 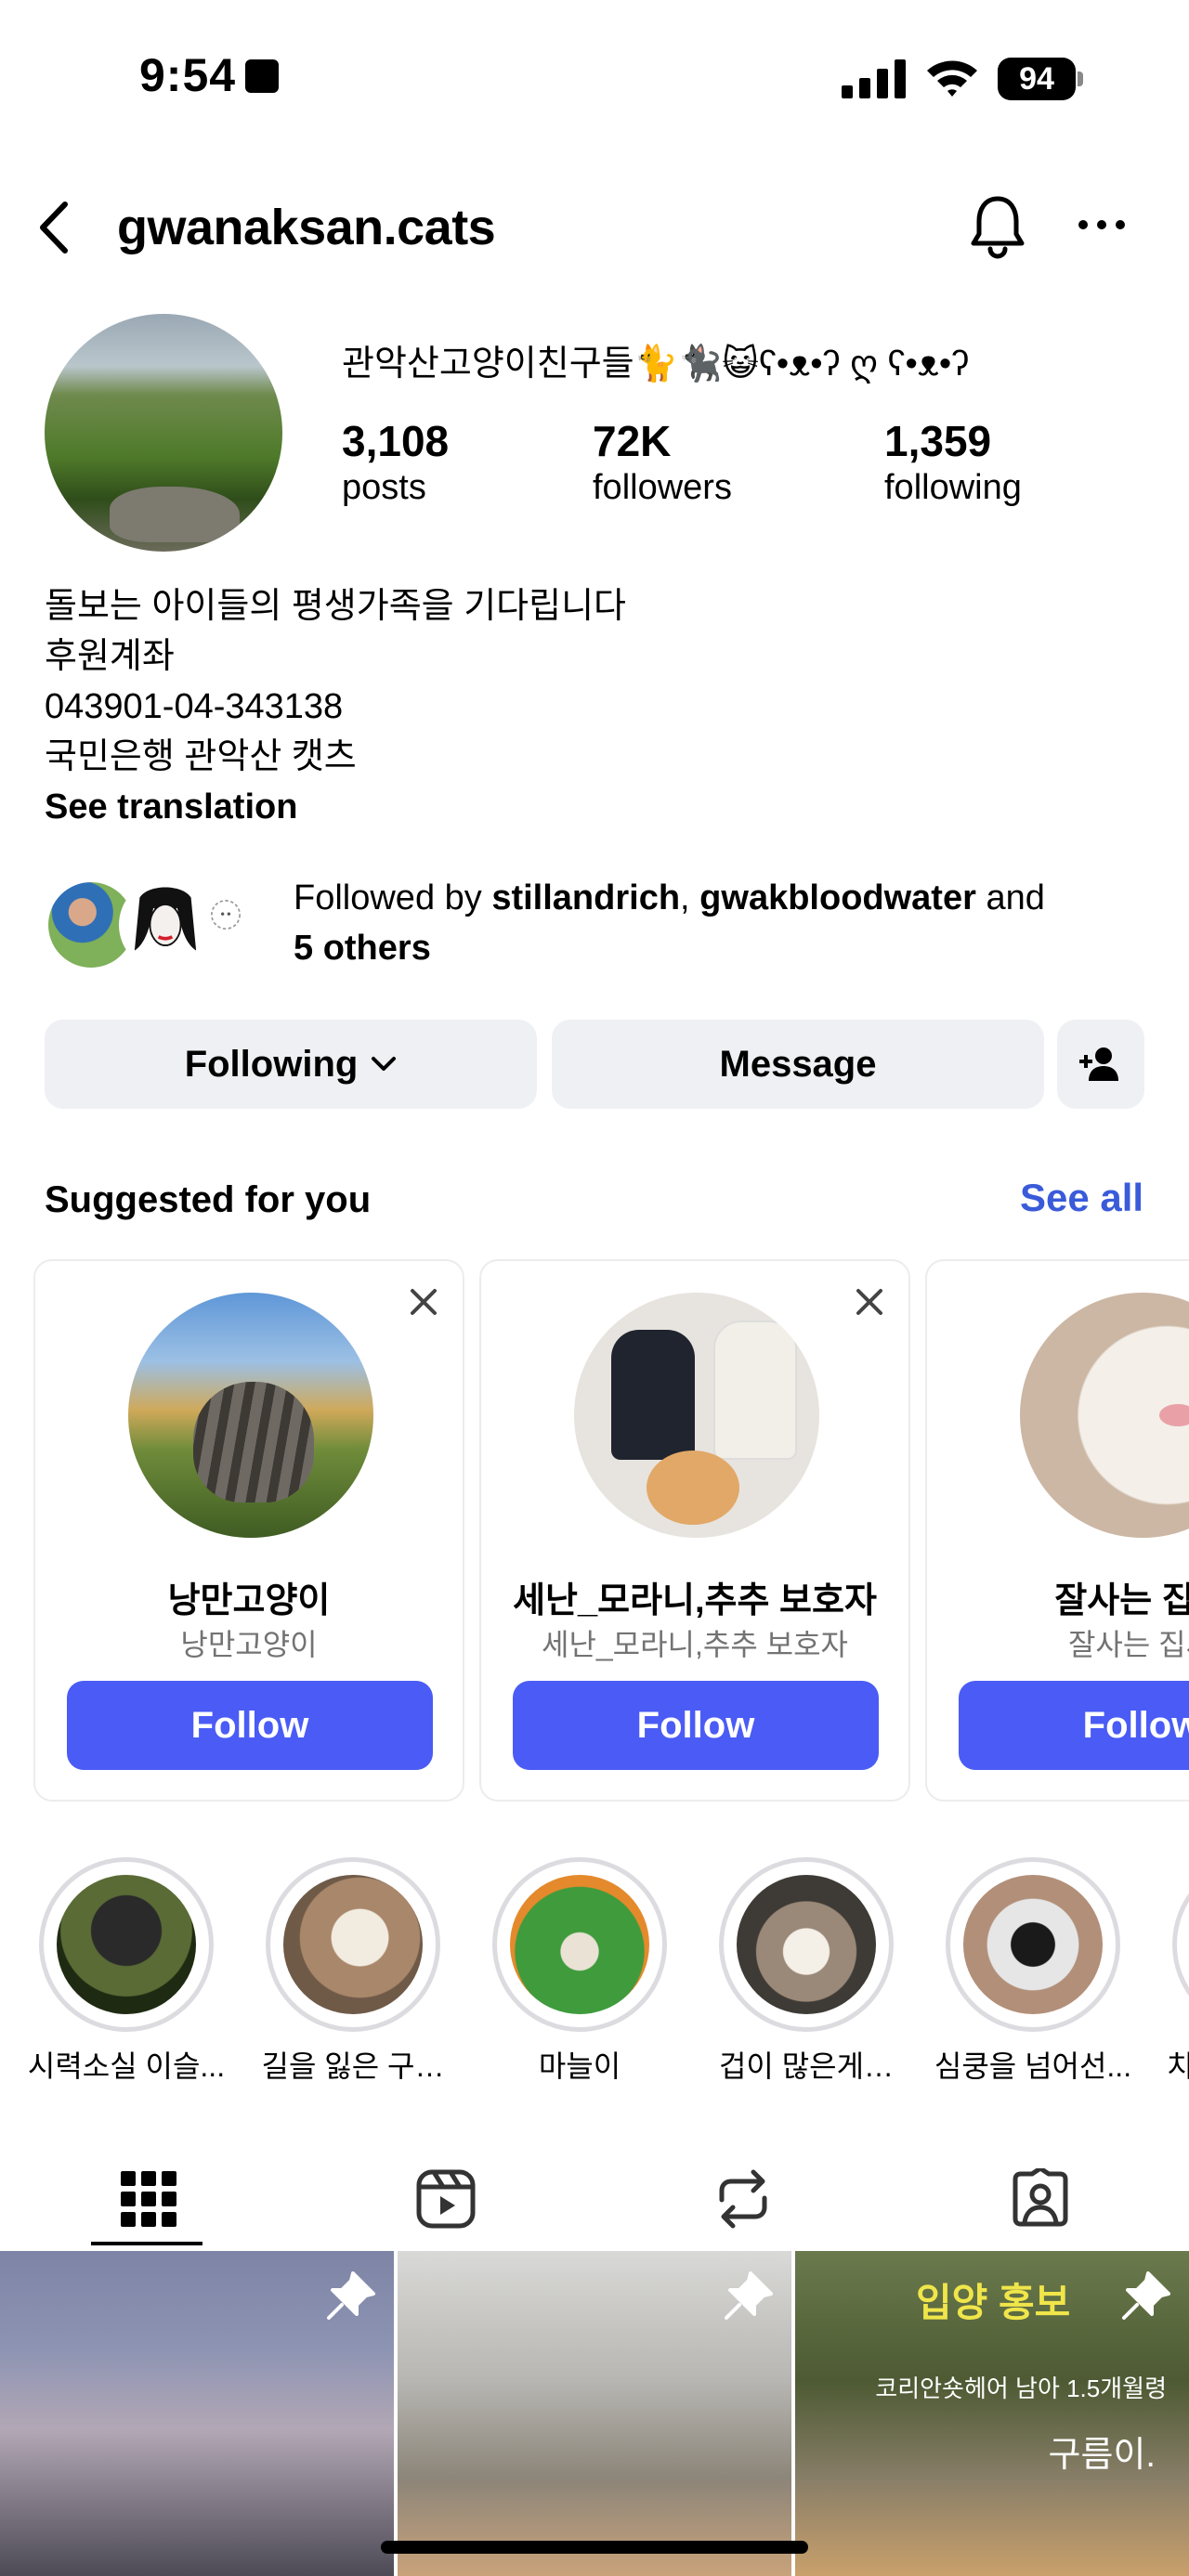 What do you see at coordinates (953, 488) in the screenshot?
I see `stat-following-label: following` at bounding box center [953, 488].